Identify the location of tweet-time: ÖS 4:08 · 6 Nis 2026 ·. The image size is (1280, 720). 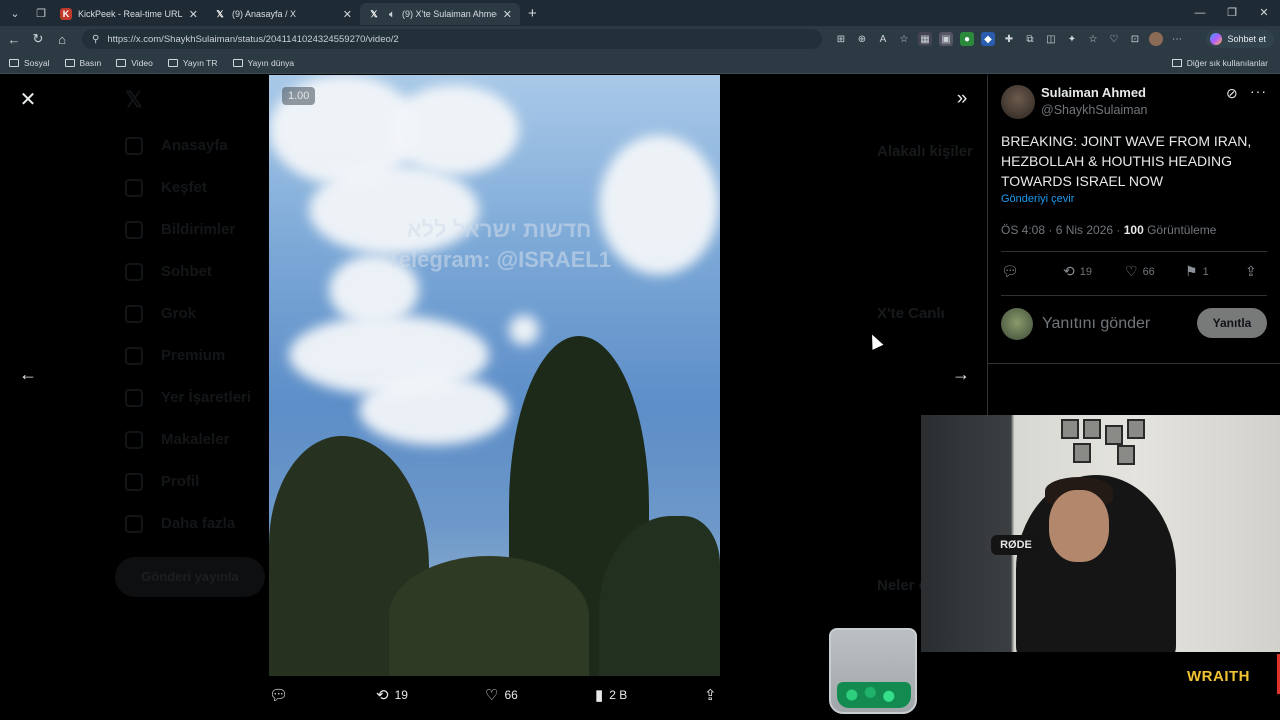
(1062, 230).